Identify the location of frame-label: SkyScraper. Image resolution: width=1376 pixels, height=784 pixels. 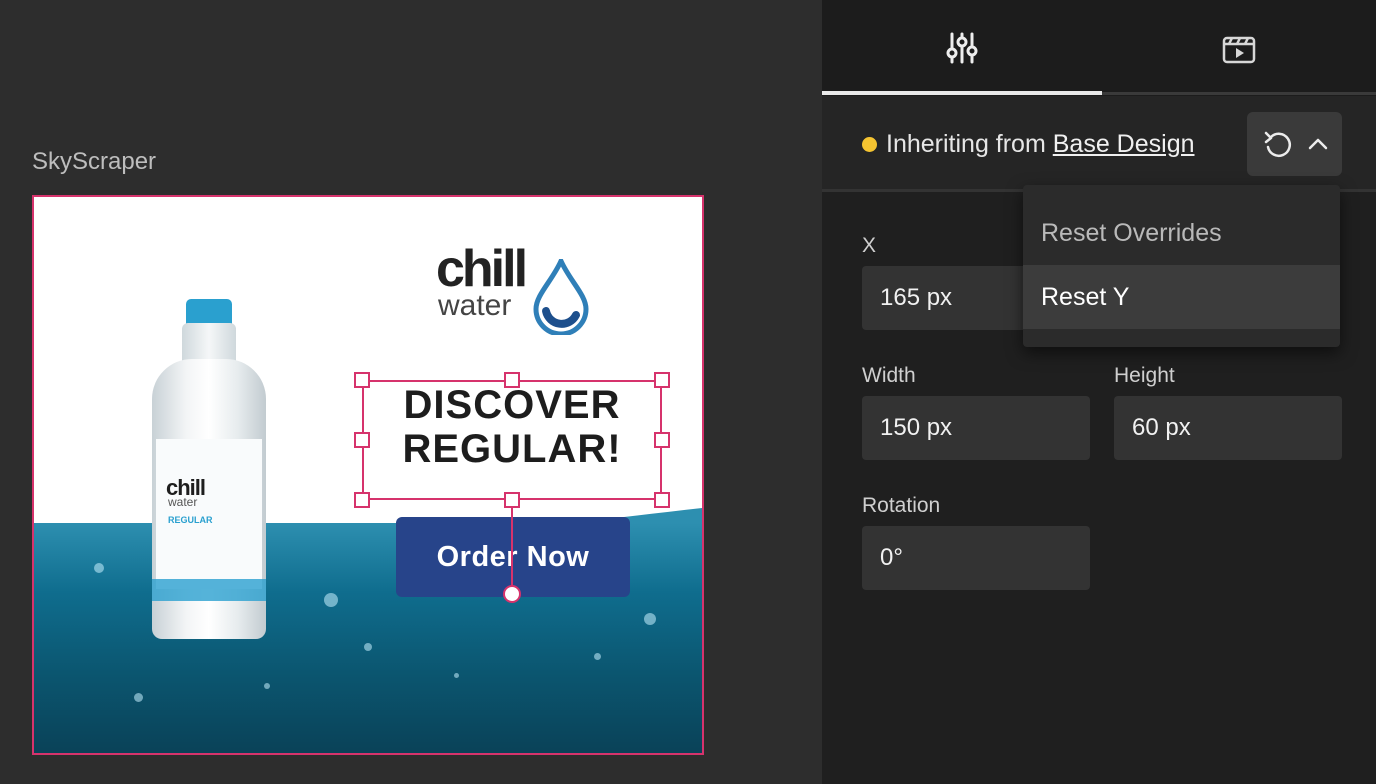
(94, 161).